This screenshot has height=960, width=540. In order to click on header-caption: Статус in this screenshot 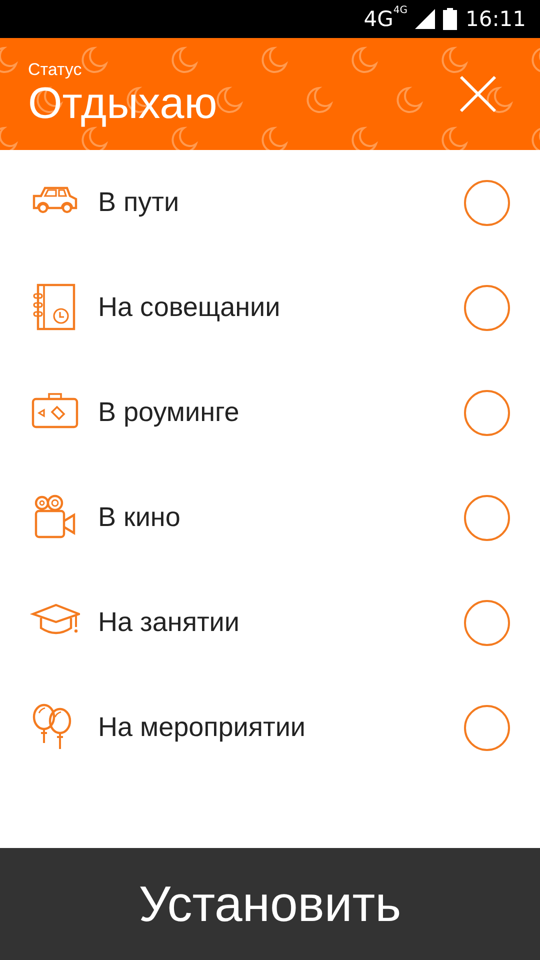, I will do `click(55, 70)`.